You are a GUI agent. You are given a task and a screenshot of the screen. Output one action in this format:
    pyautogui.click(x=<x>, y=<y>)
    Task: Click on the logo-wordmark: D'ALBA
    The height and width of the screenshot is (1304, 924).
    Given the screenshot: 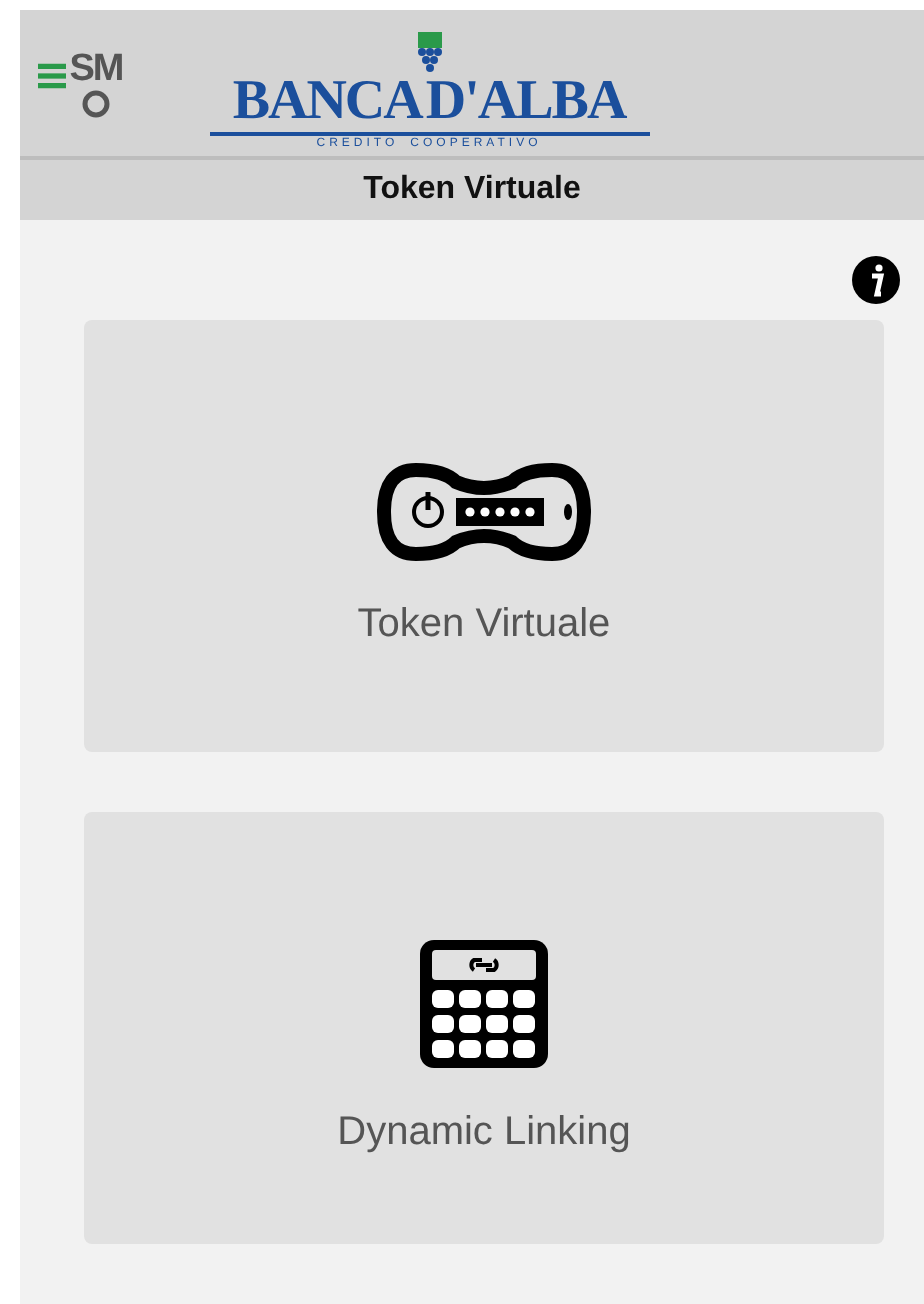 What is the action you would take?
    pyautogui.click(x=525, y=101)
    